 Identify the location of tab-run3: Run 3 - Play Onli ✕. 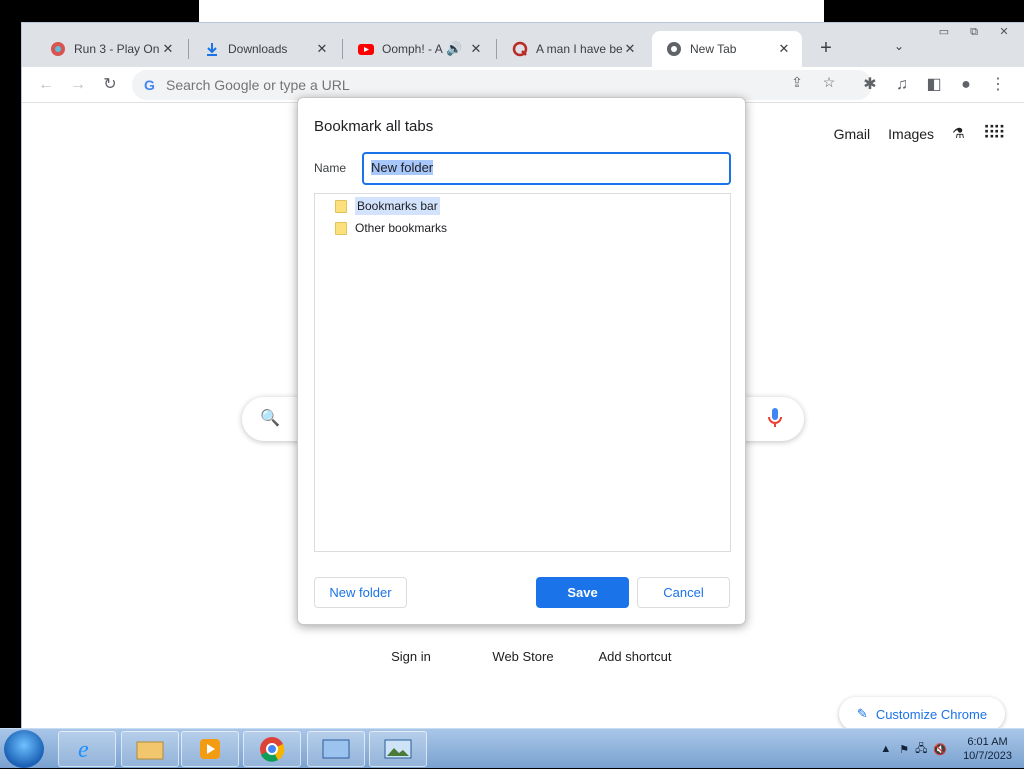
(111, 49).